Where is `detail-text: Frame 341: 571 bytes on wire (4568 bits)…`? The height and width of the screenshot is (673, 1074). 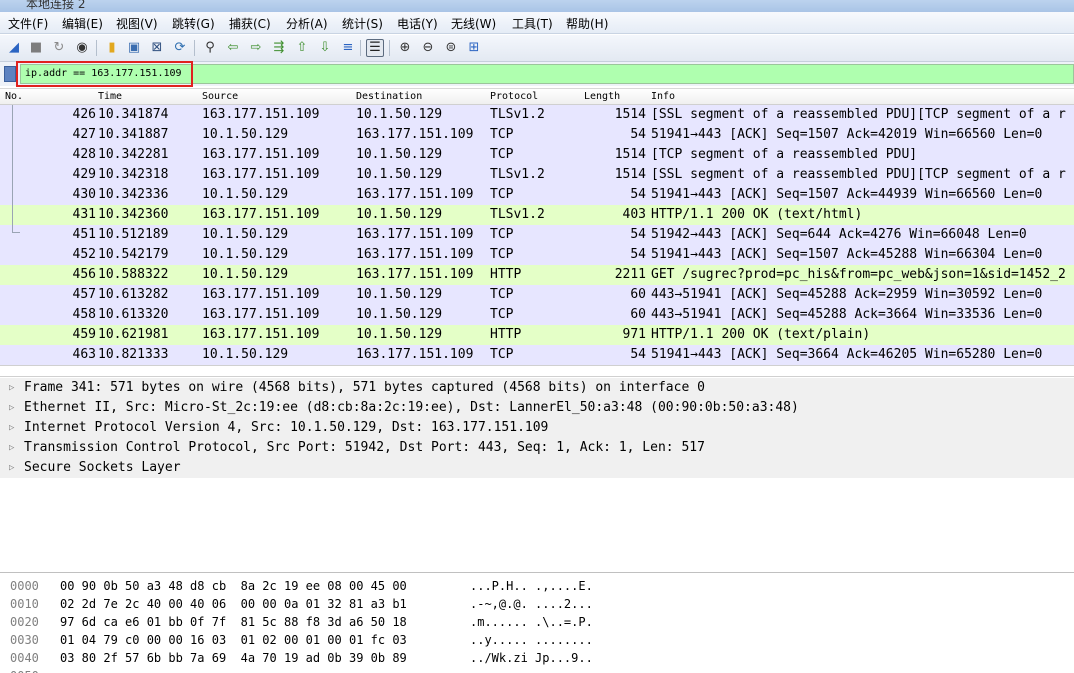
detail-text: Frame 341: 571 bytes on wire (4568 bits)… is located at coordinates (364, 387).